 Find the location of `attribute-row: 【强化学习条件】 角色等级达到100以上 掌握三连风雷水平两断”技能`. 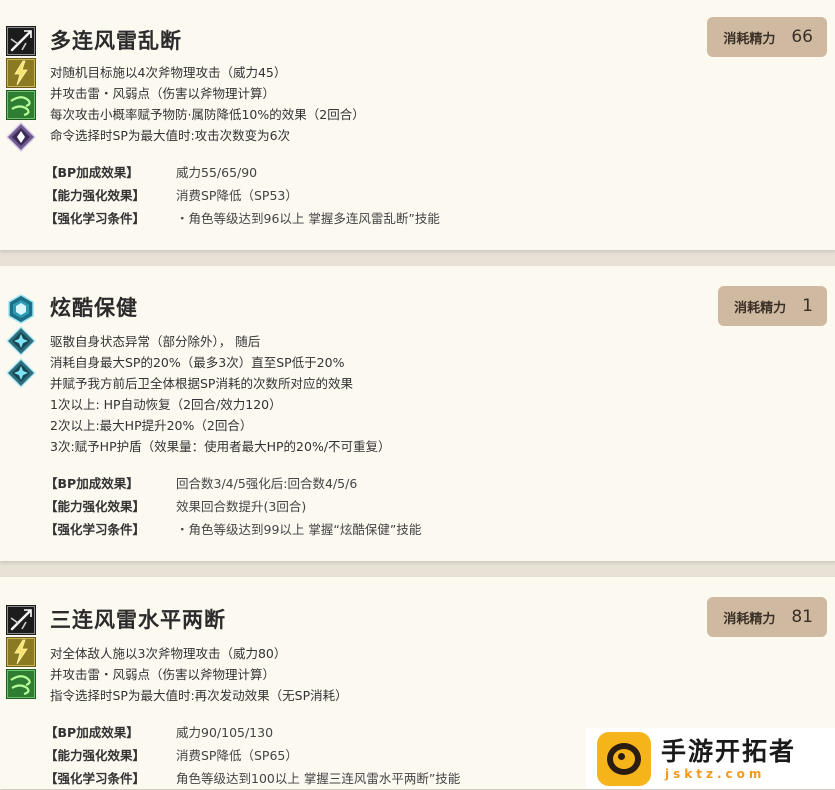

attribute-row: 【强化学习条件】 角色等级达到100以上 掌握三连风雷水平两断”技能 is located at coordinates (252, 778).